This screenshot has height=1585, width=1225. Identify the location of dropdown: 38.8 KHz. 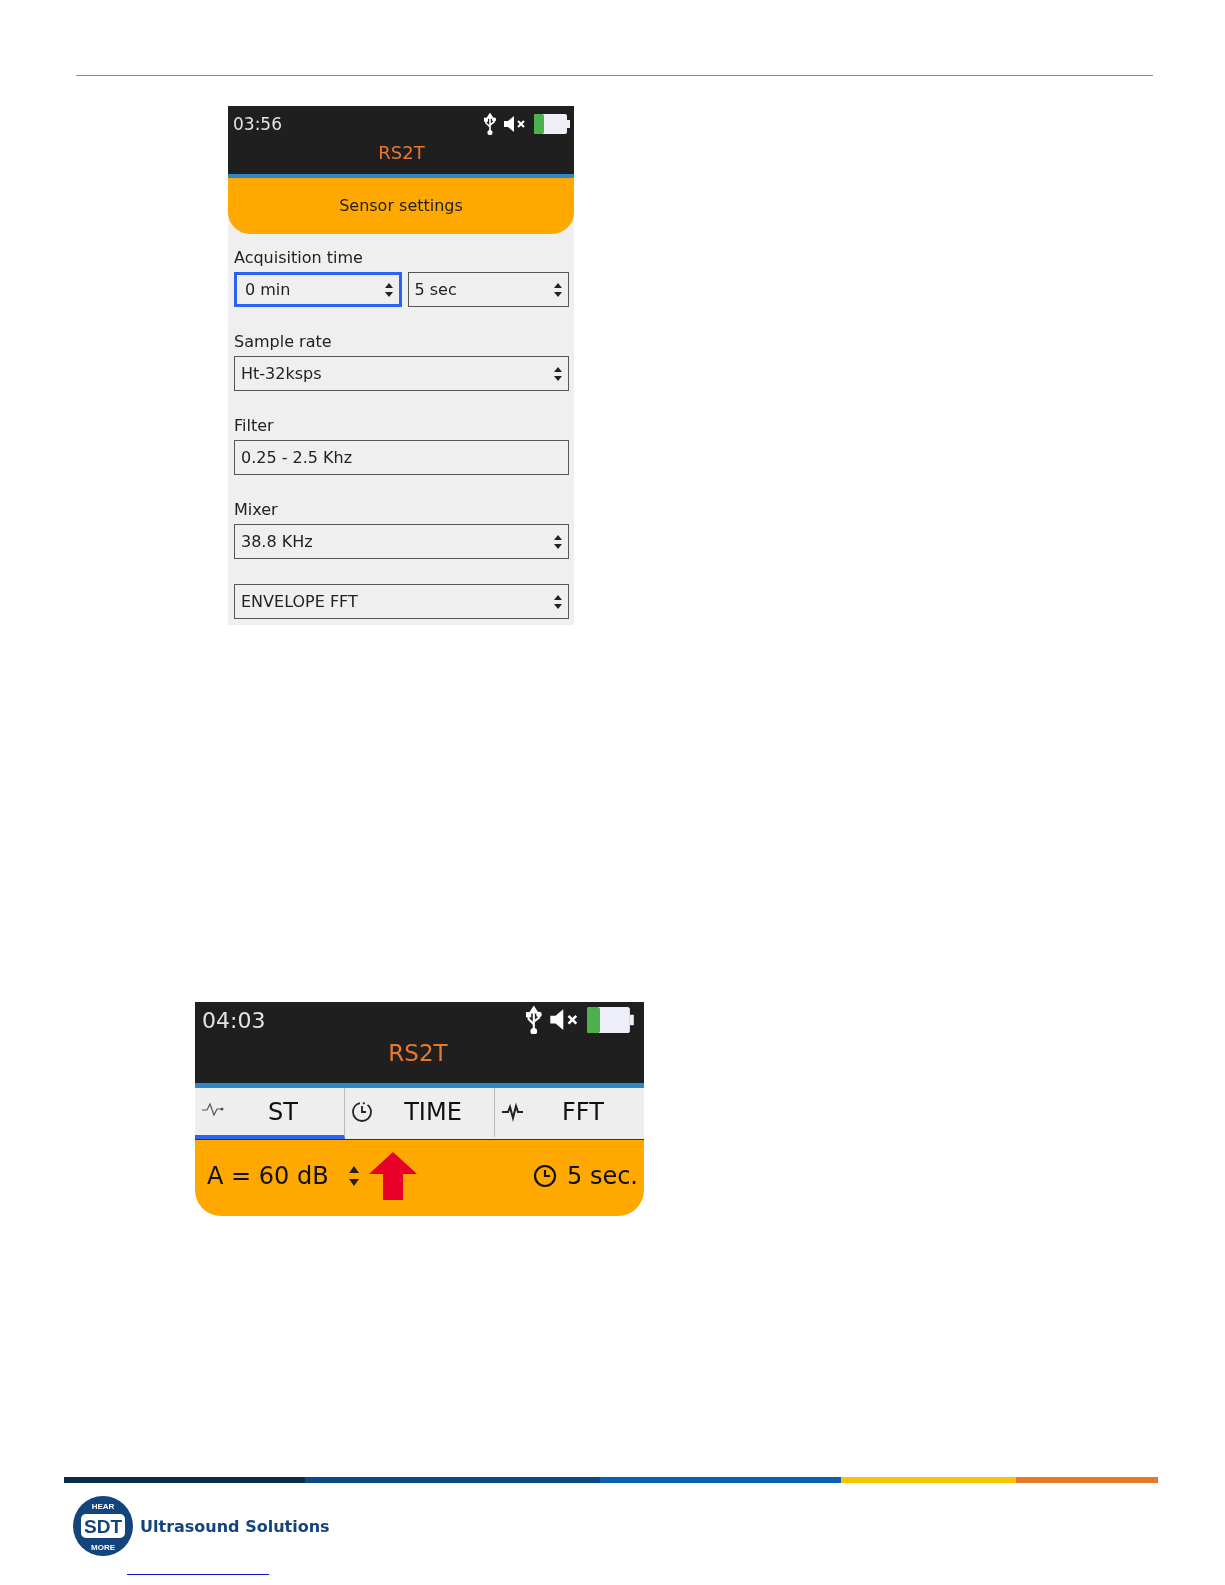
(401, 541).